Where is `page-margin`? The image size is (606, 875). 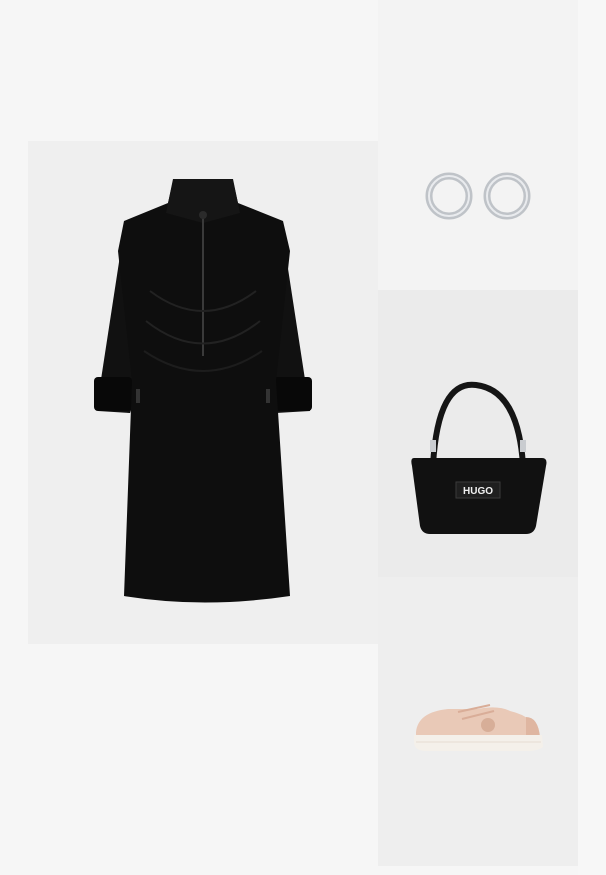
page-margin is located at coordinates (592, 437).